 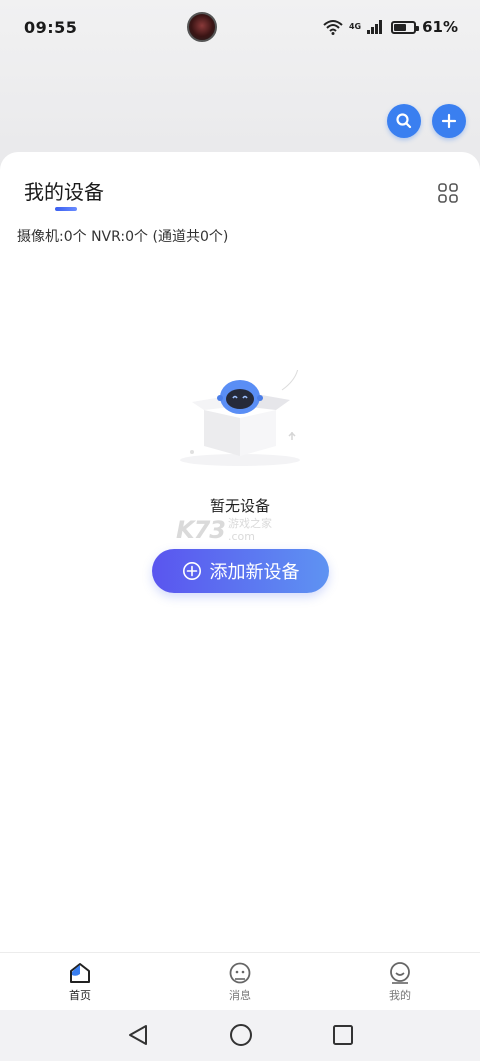 What do you see at coordinates (240, 418) in the screenshot?
I see `empty-box-robot-icon` at bounding box center [240, 418].